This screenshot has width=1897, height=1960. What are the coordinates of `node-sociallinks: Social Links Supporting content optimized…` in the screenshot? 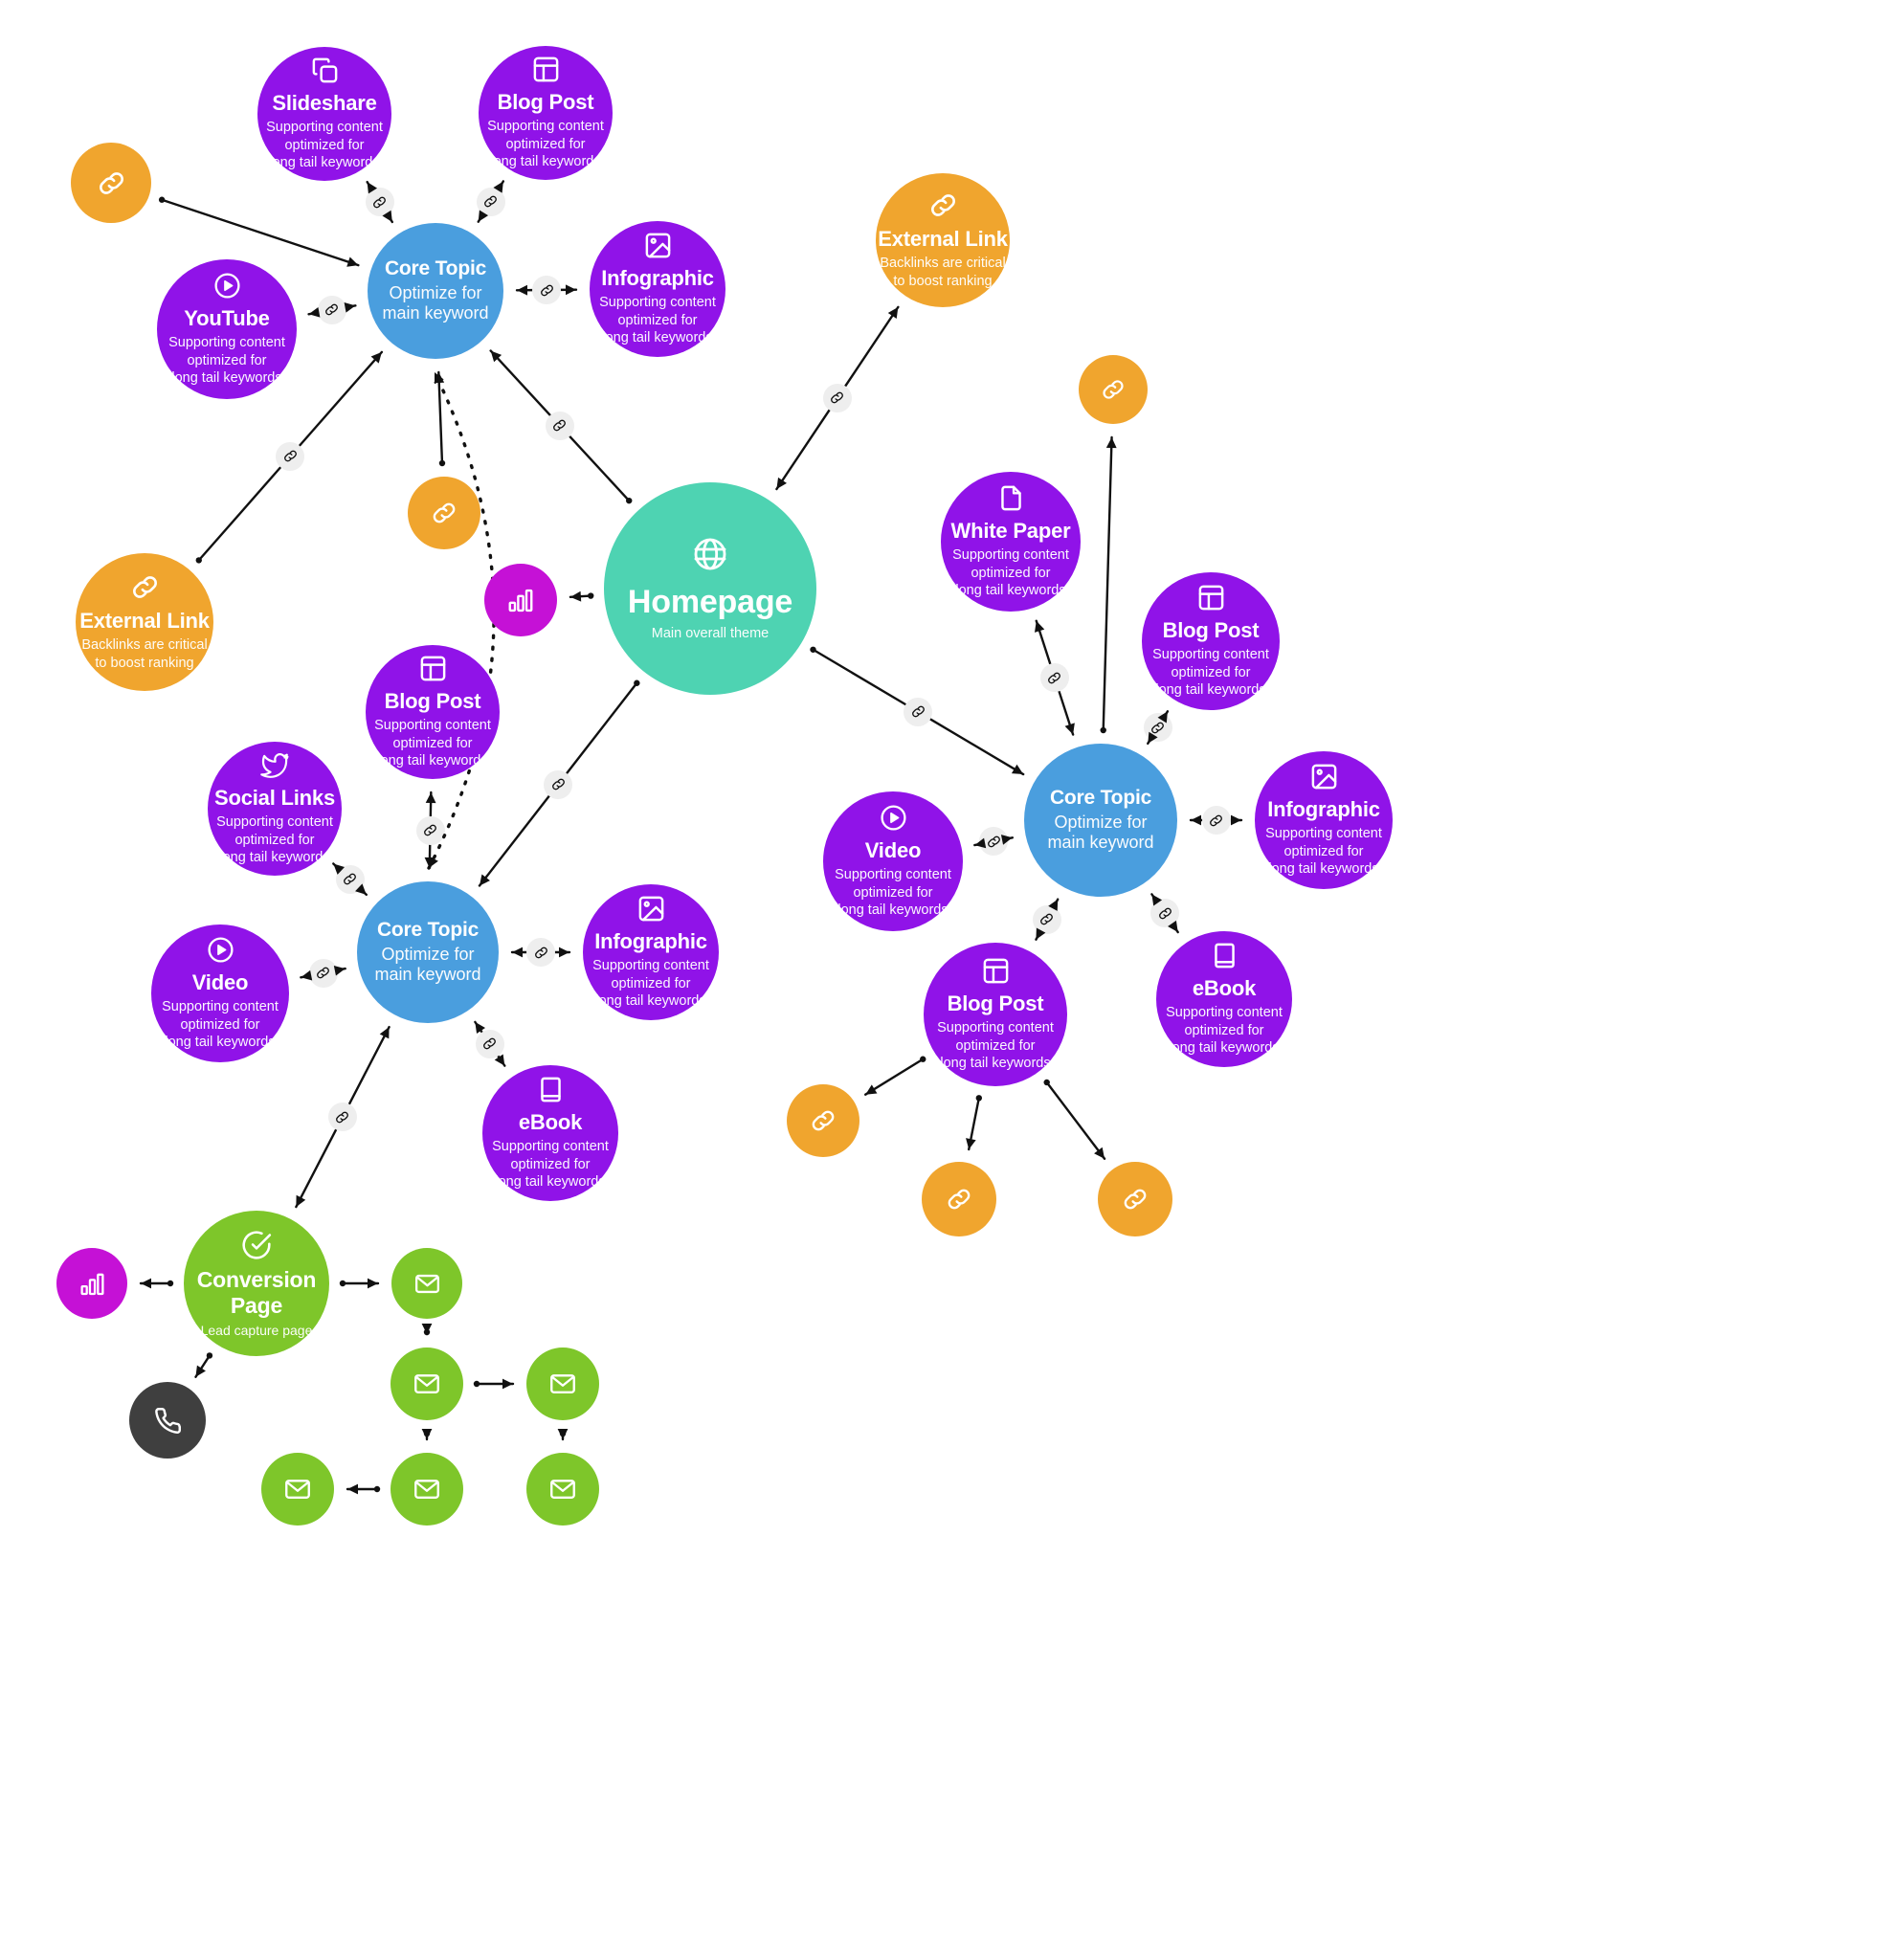 It's located at (275, 809).